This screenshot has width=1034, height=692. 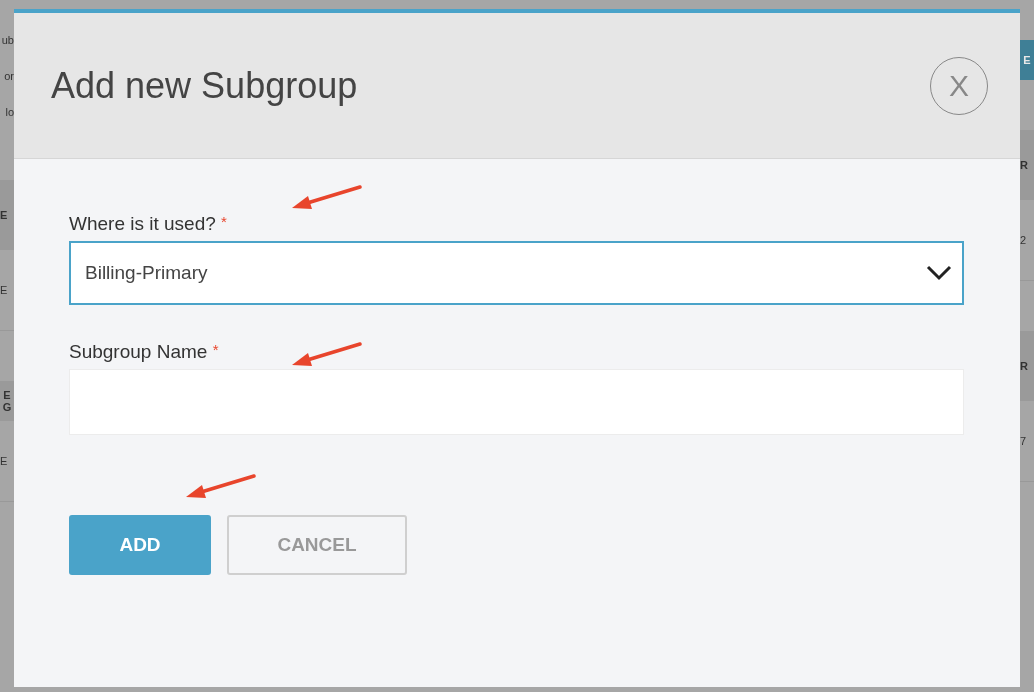 What do you see at coordinates (204, 85) in the screenshot?
I see `dialog-title: Add new Subgroup` at bounding box center [204, 85].